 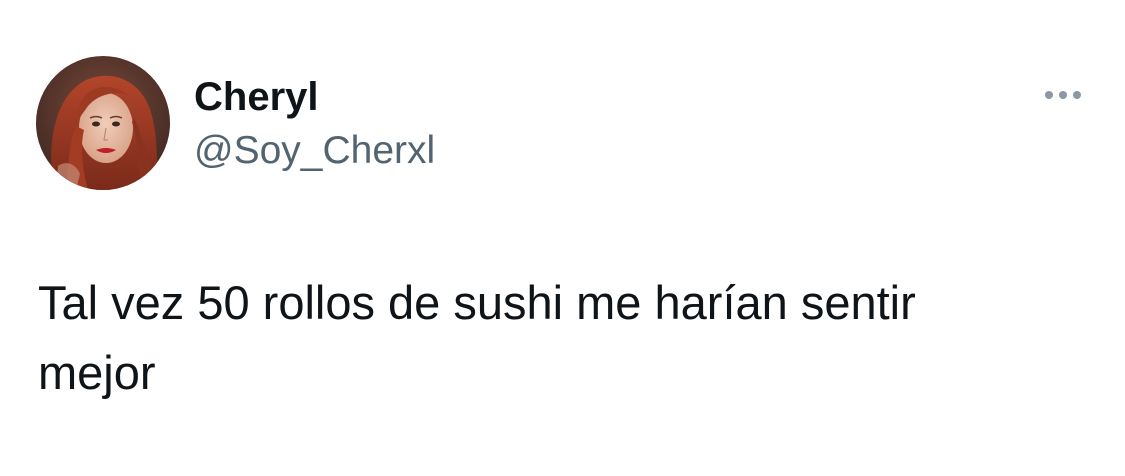 I want to click on avatar, so click(x=103, y=123).